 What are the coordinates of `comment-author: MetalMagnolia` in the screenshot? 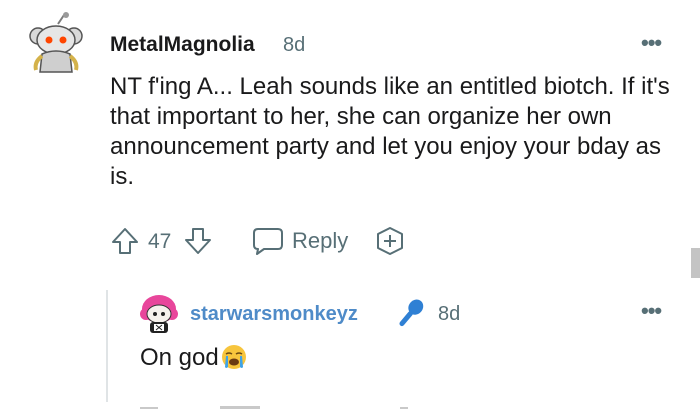 It's located at (182, 45).